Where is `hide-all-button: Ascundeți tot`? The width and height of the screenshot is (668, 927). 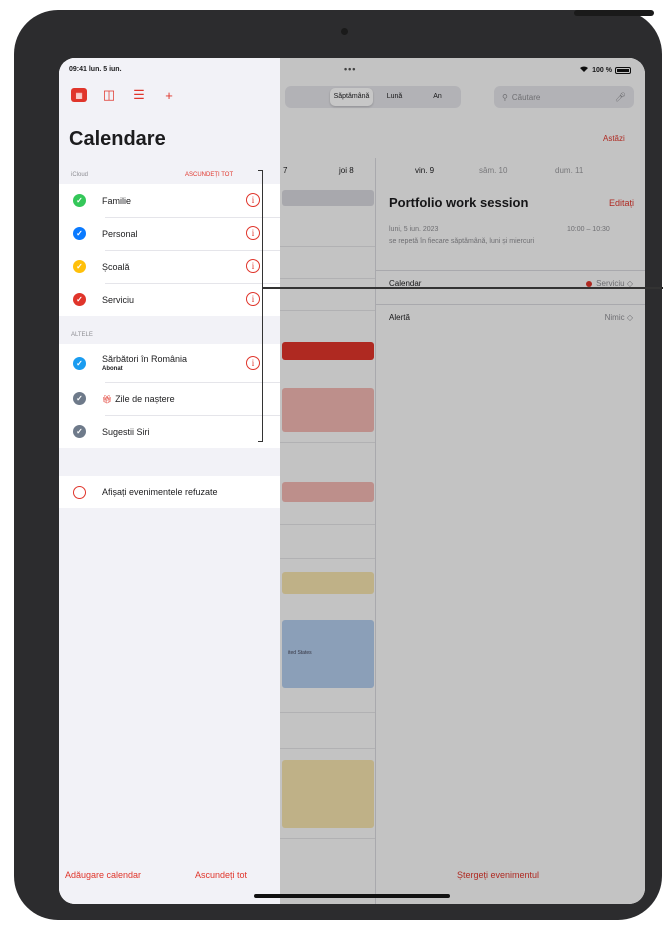
hide-all-button: Ascundeți tot is located at coordinates (221, 875).